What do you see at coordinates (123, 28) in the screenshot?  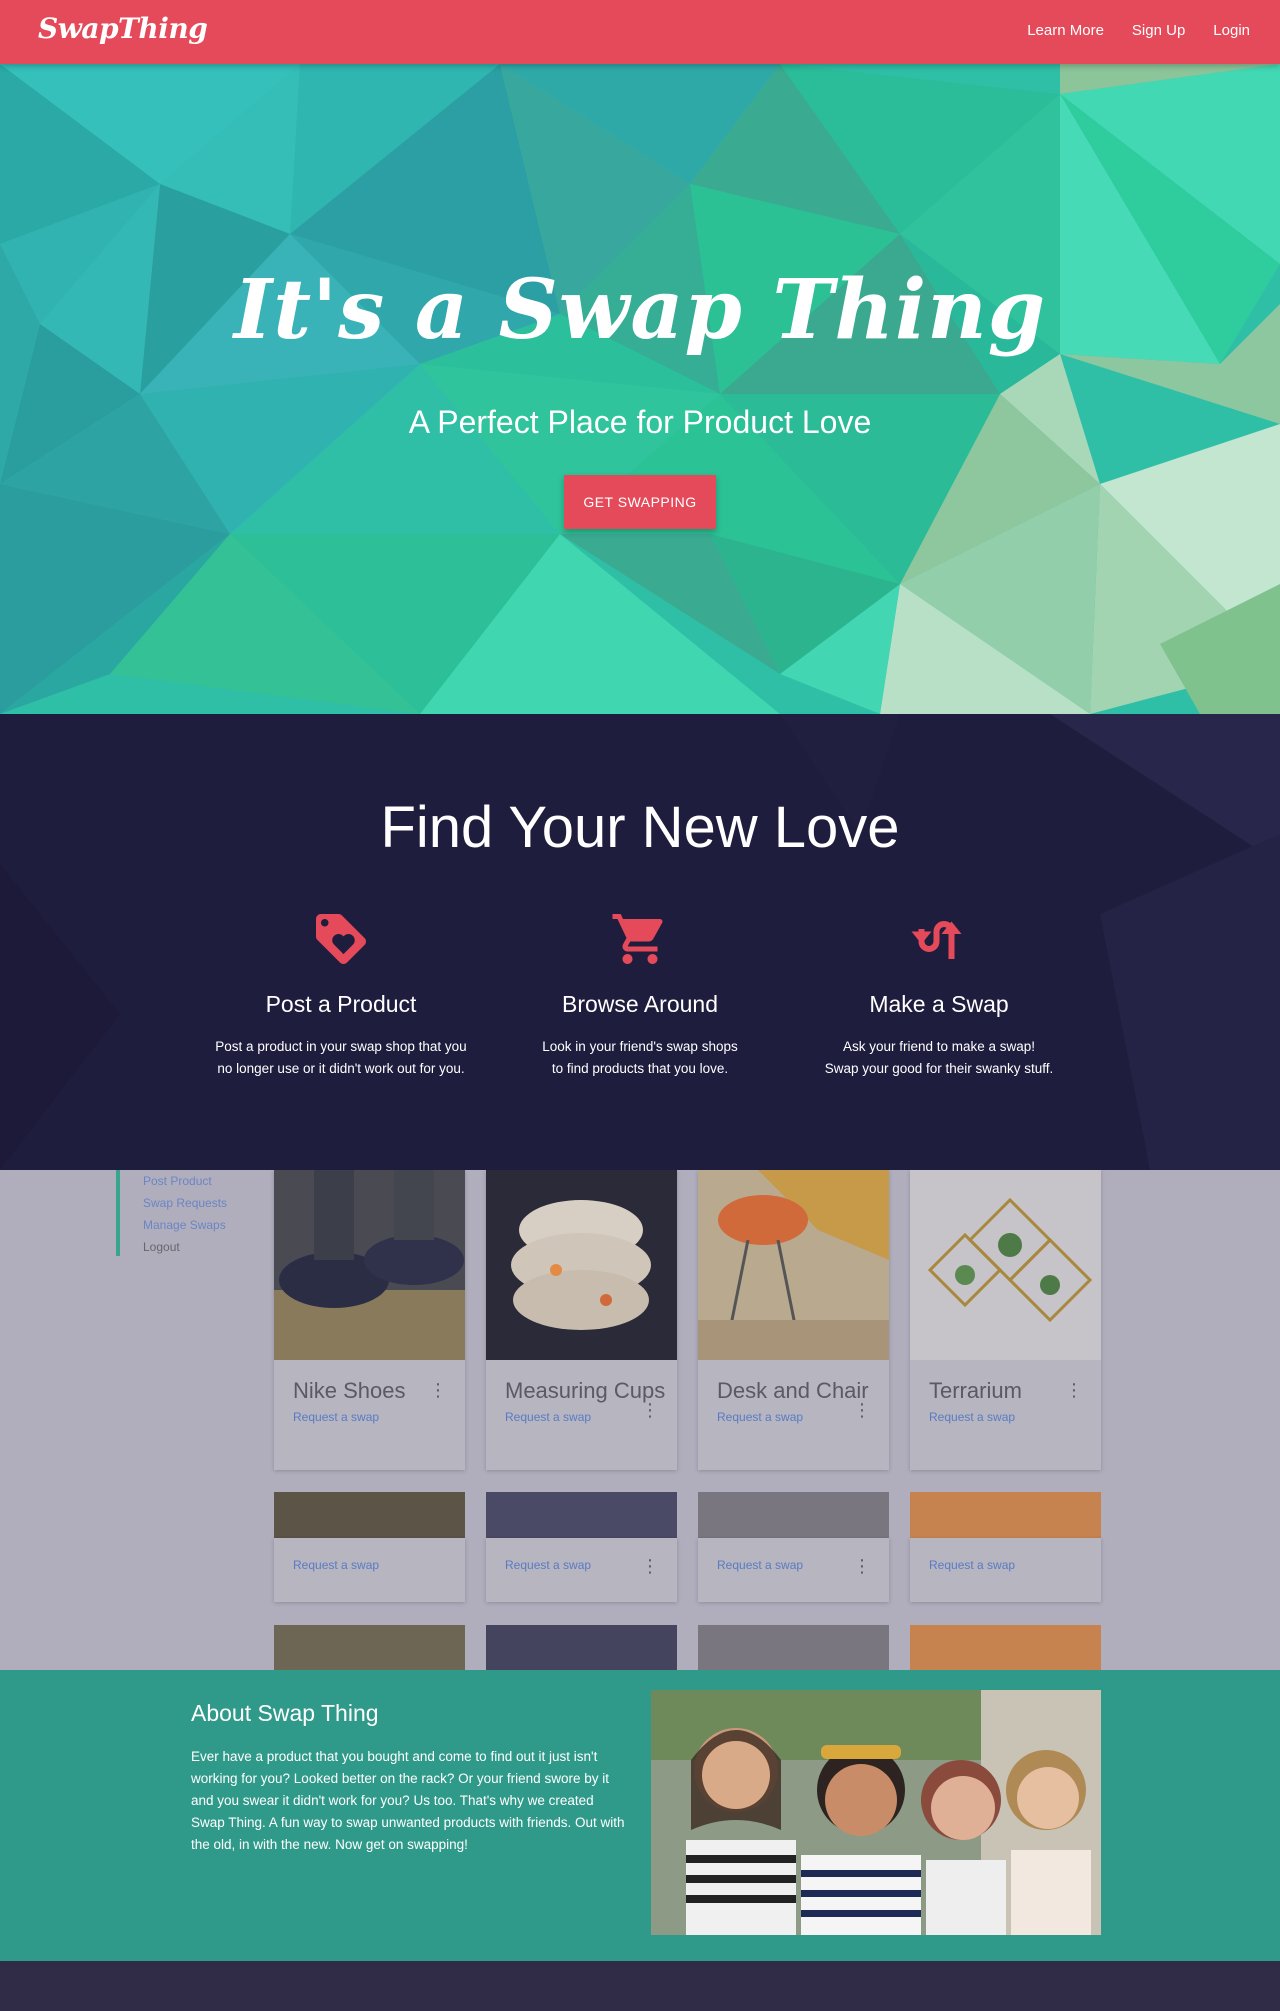 I see `logo: SwapThing` at bounding box center [123, 28].